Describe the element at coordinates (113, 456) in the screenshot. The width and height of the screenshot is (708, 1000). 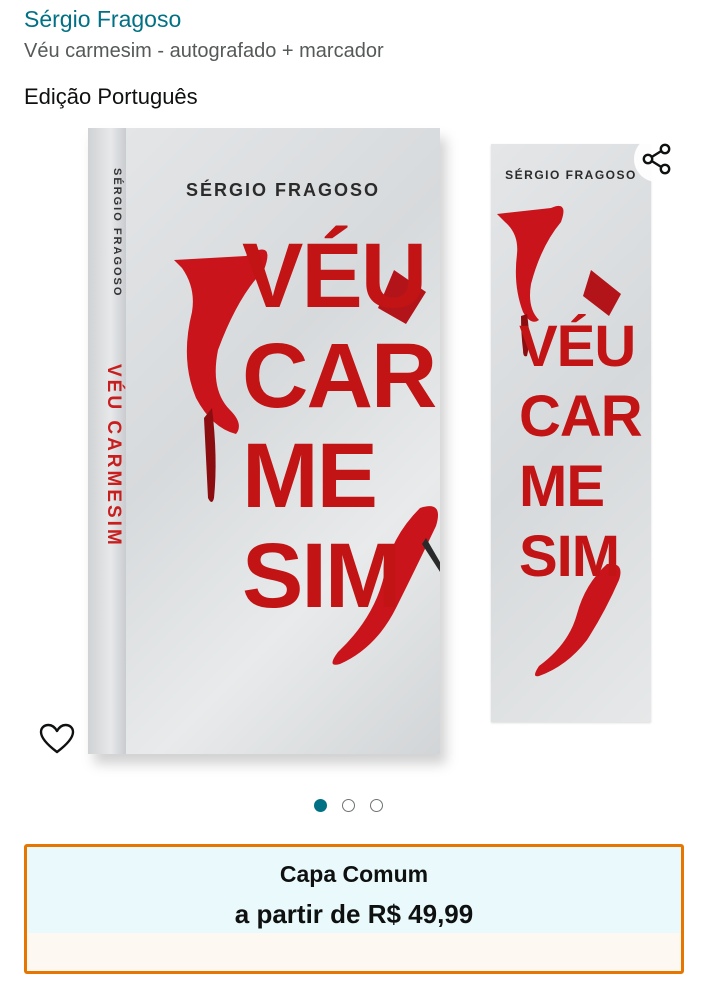
I see `spine-title: VÉU CARMESIM` at that location.